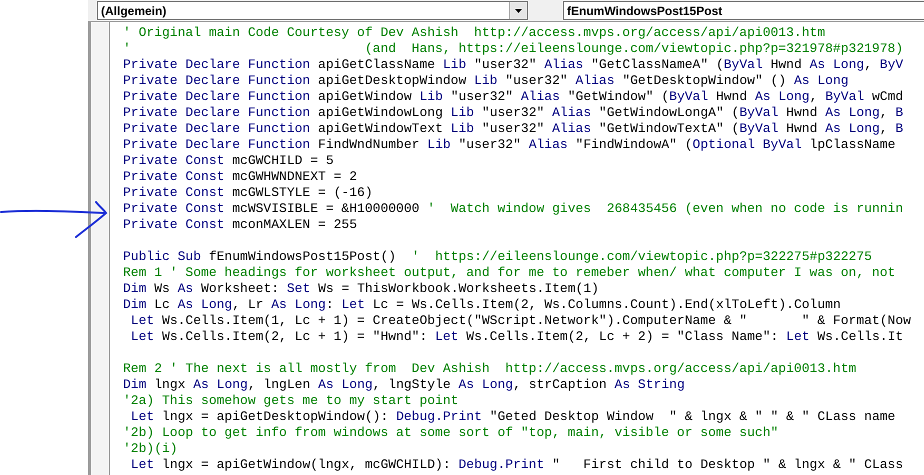 This screenshot has width=924, height=475. What do you see at coordinates (513, 49) in the screenshot?
I see `code-line: ' (and Hans, https://eileenslounge.com/viewtopic.php?p=321978#p321978)` at bounding box center [513, 49].